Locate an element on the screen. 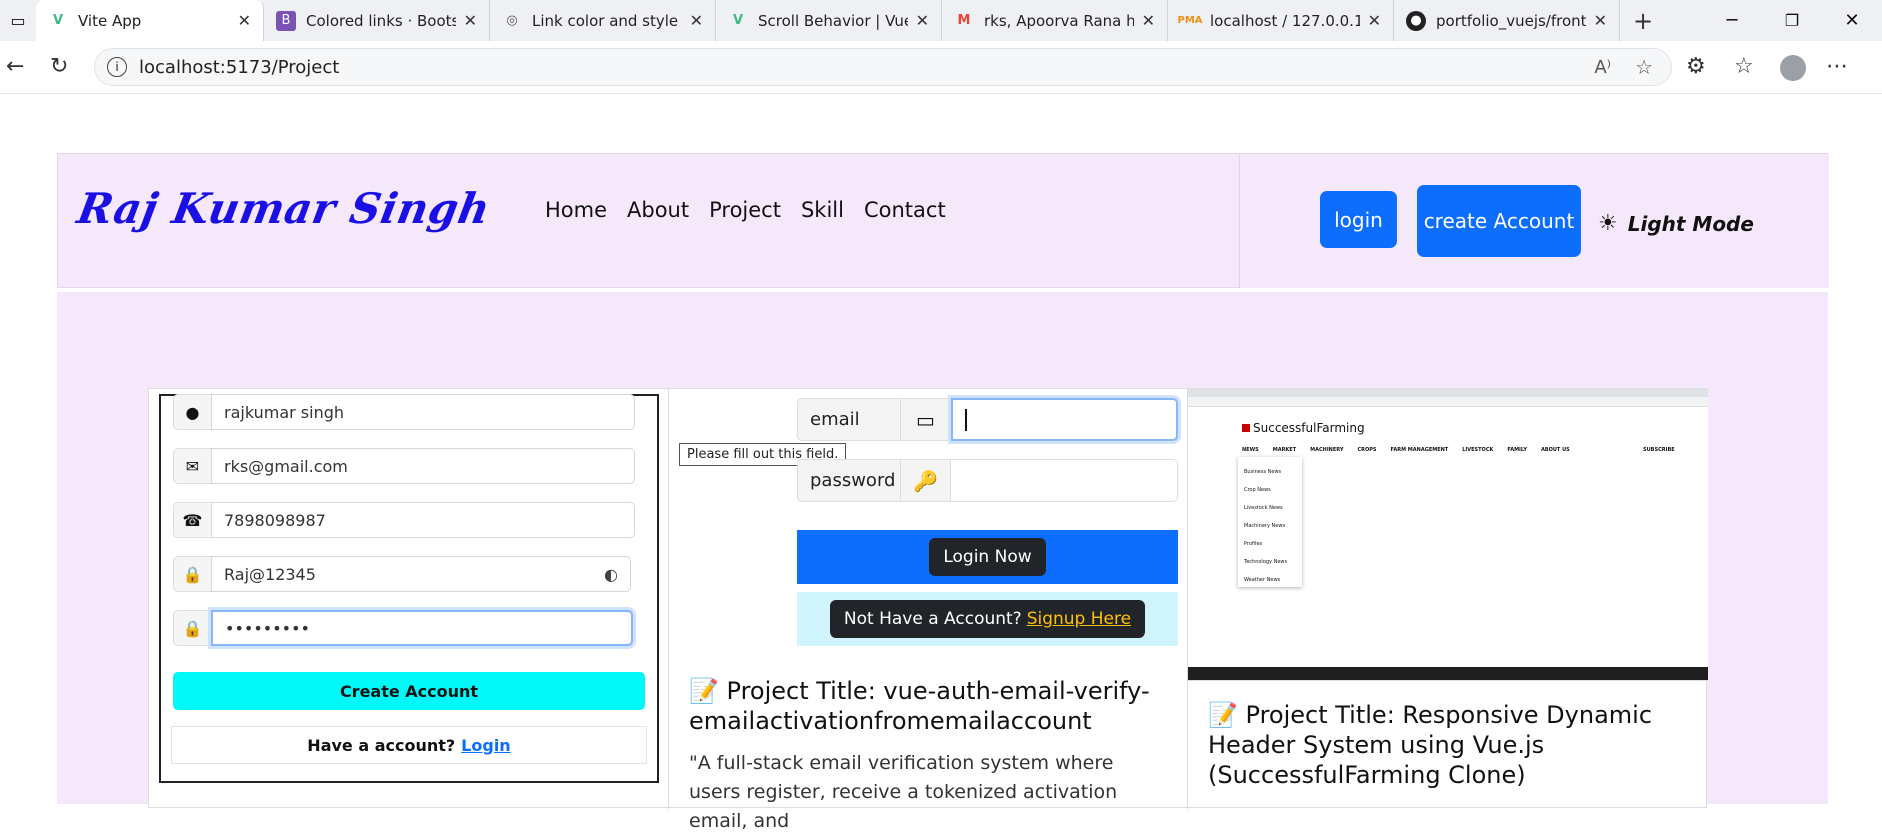  signup-prompt: Not Have a Account? Signup Here is located at coordinates (987, 619).